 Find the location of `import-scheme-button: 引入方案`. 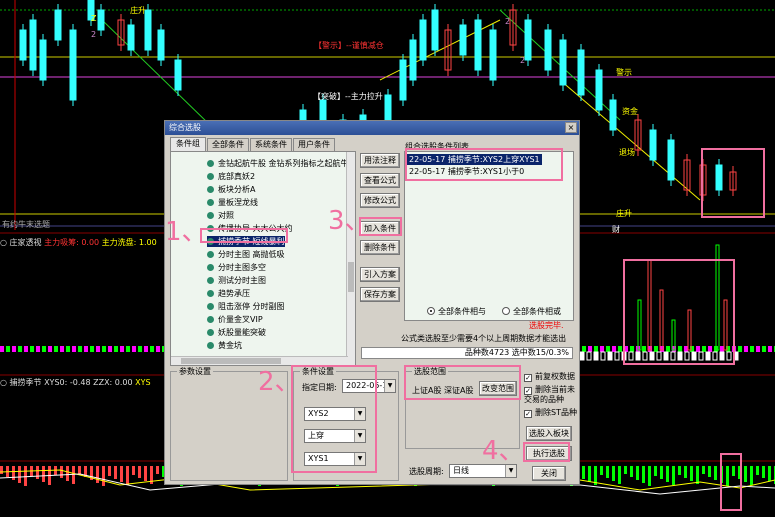

import-scheme-button: 引入方案 is located at coordinates (380, 274).